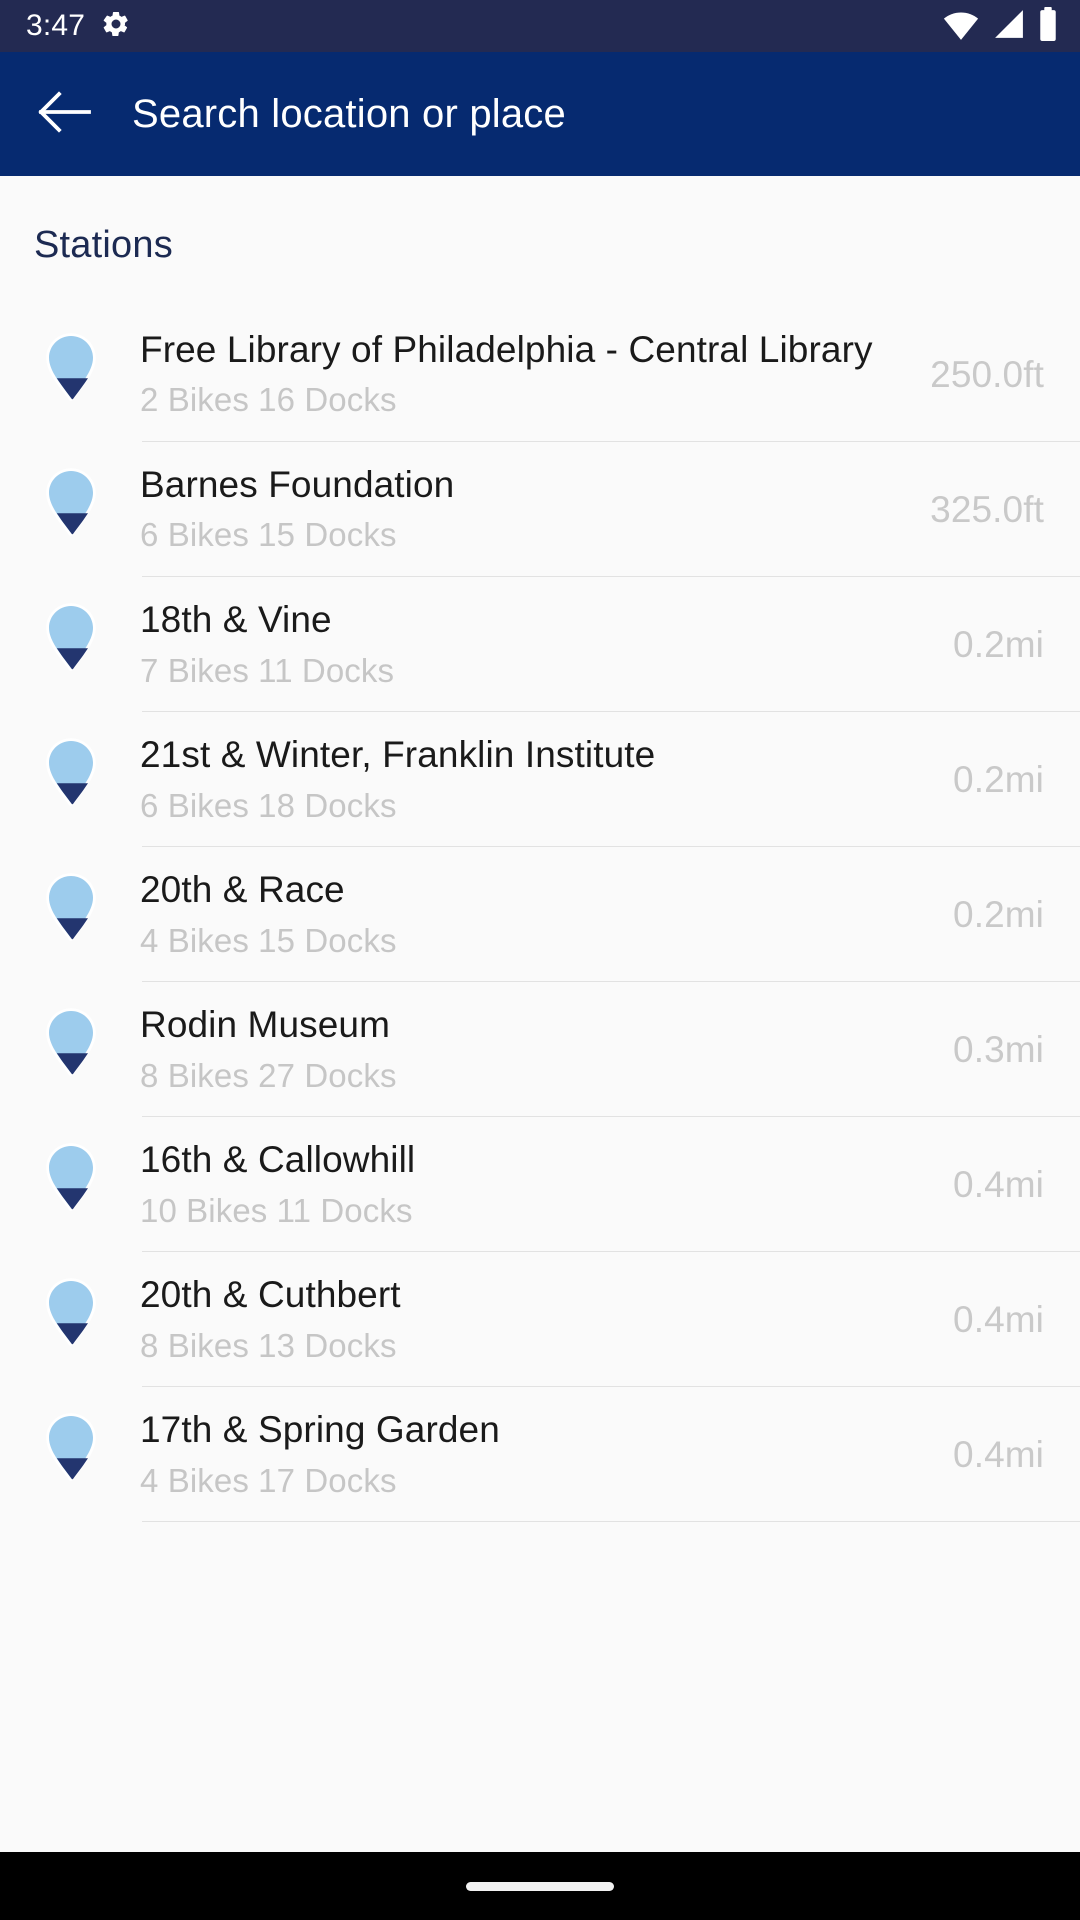 The width and height of the screenshot is (1080, 1920). What do you see at coordinates (1009, 26) in the screenshot?
I see `cellular-signal-icon` at bounding box center [1009, 26].